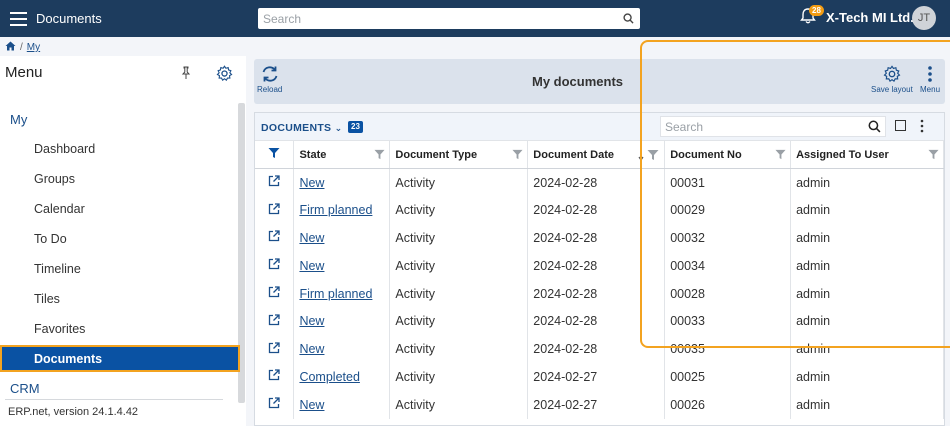 This screenshot has height=426, width=950. What do you see at coordinates (73, 412) in the screenshot?
I see `version-text: ERP.net, version 24.1.4.42` at bounding box center [73, 412].